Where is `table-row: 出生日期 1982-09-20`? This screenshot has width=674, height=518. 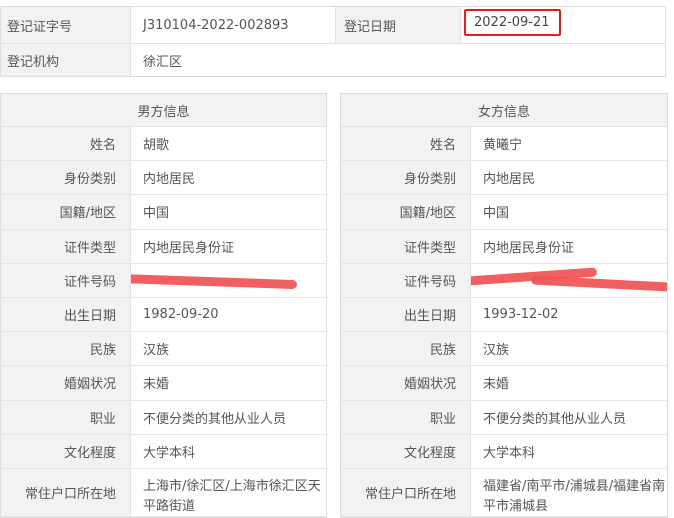 table-row: 出生日期 1982-09-20 is located at coordinates (163, 315).